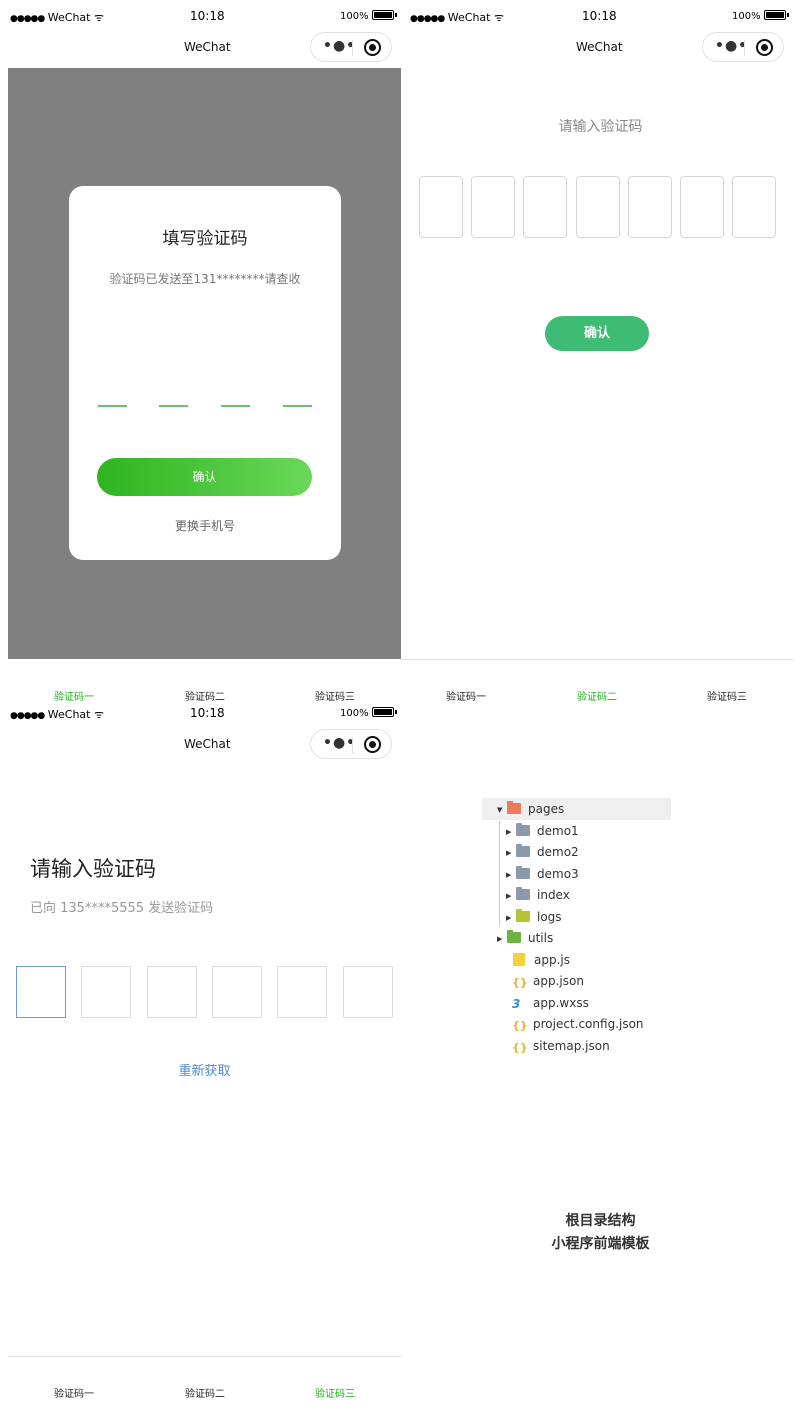 This screenshot has height=1417, width=800. I want to click on caption-line-2: 小程序前端模板, so click(600, 1244).